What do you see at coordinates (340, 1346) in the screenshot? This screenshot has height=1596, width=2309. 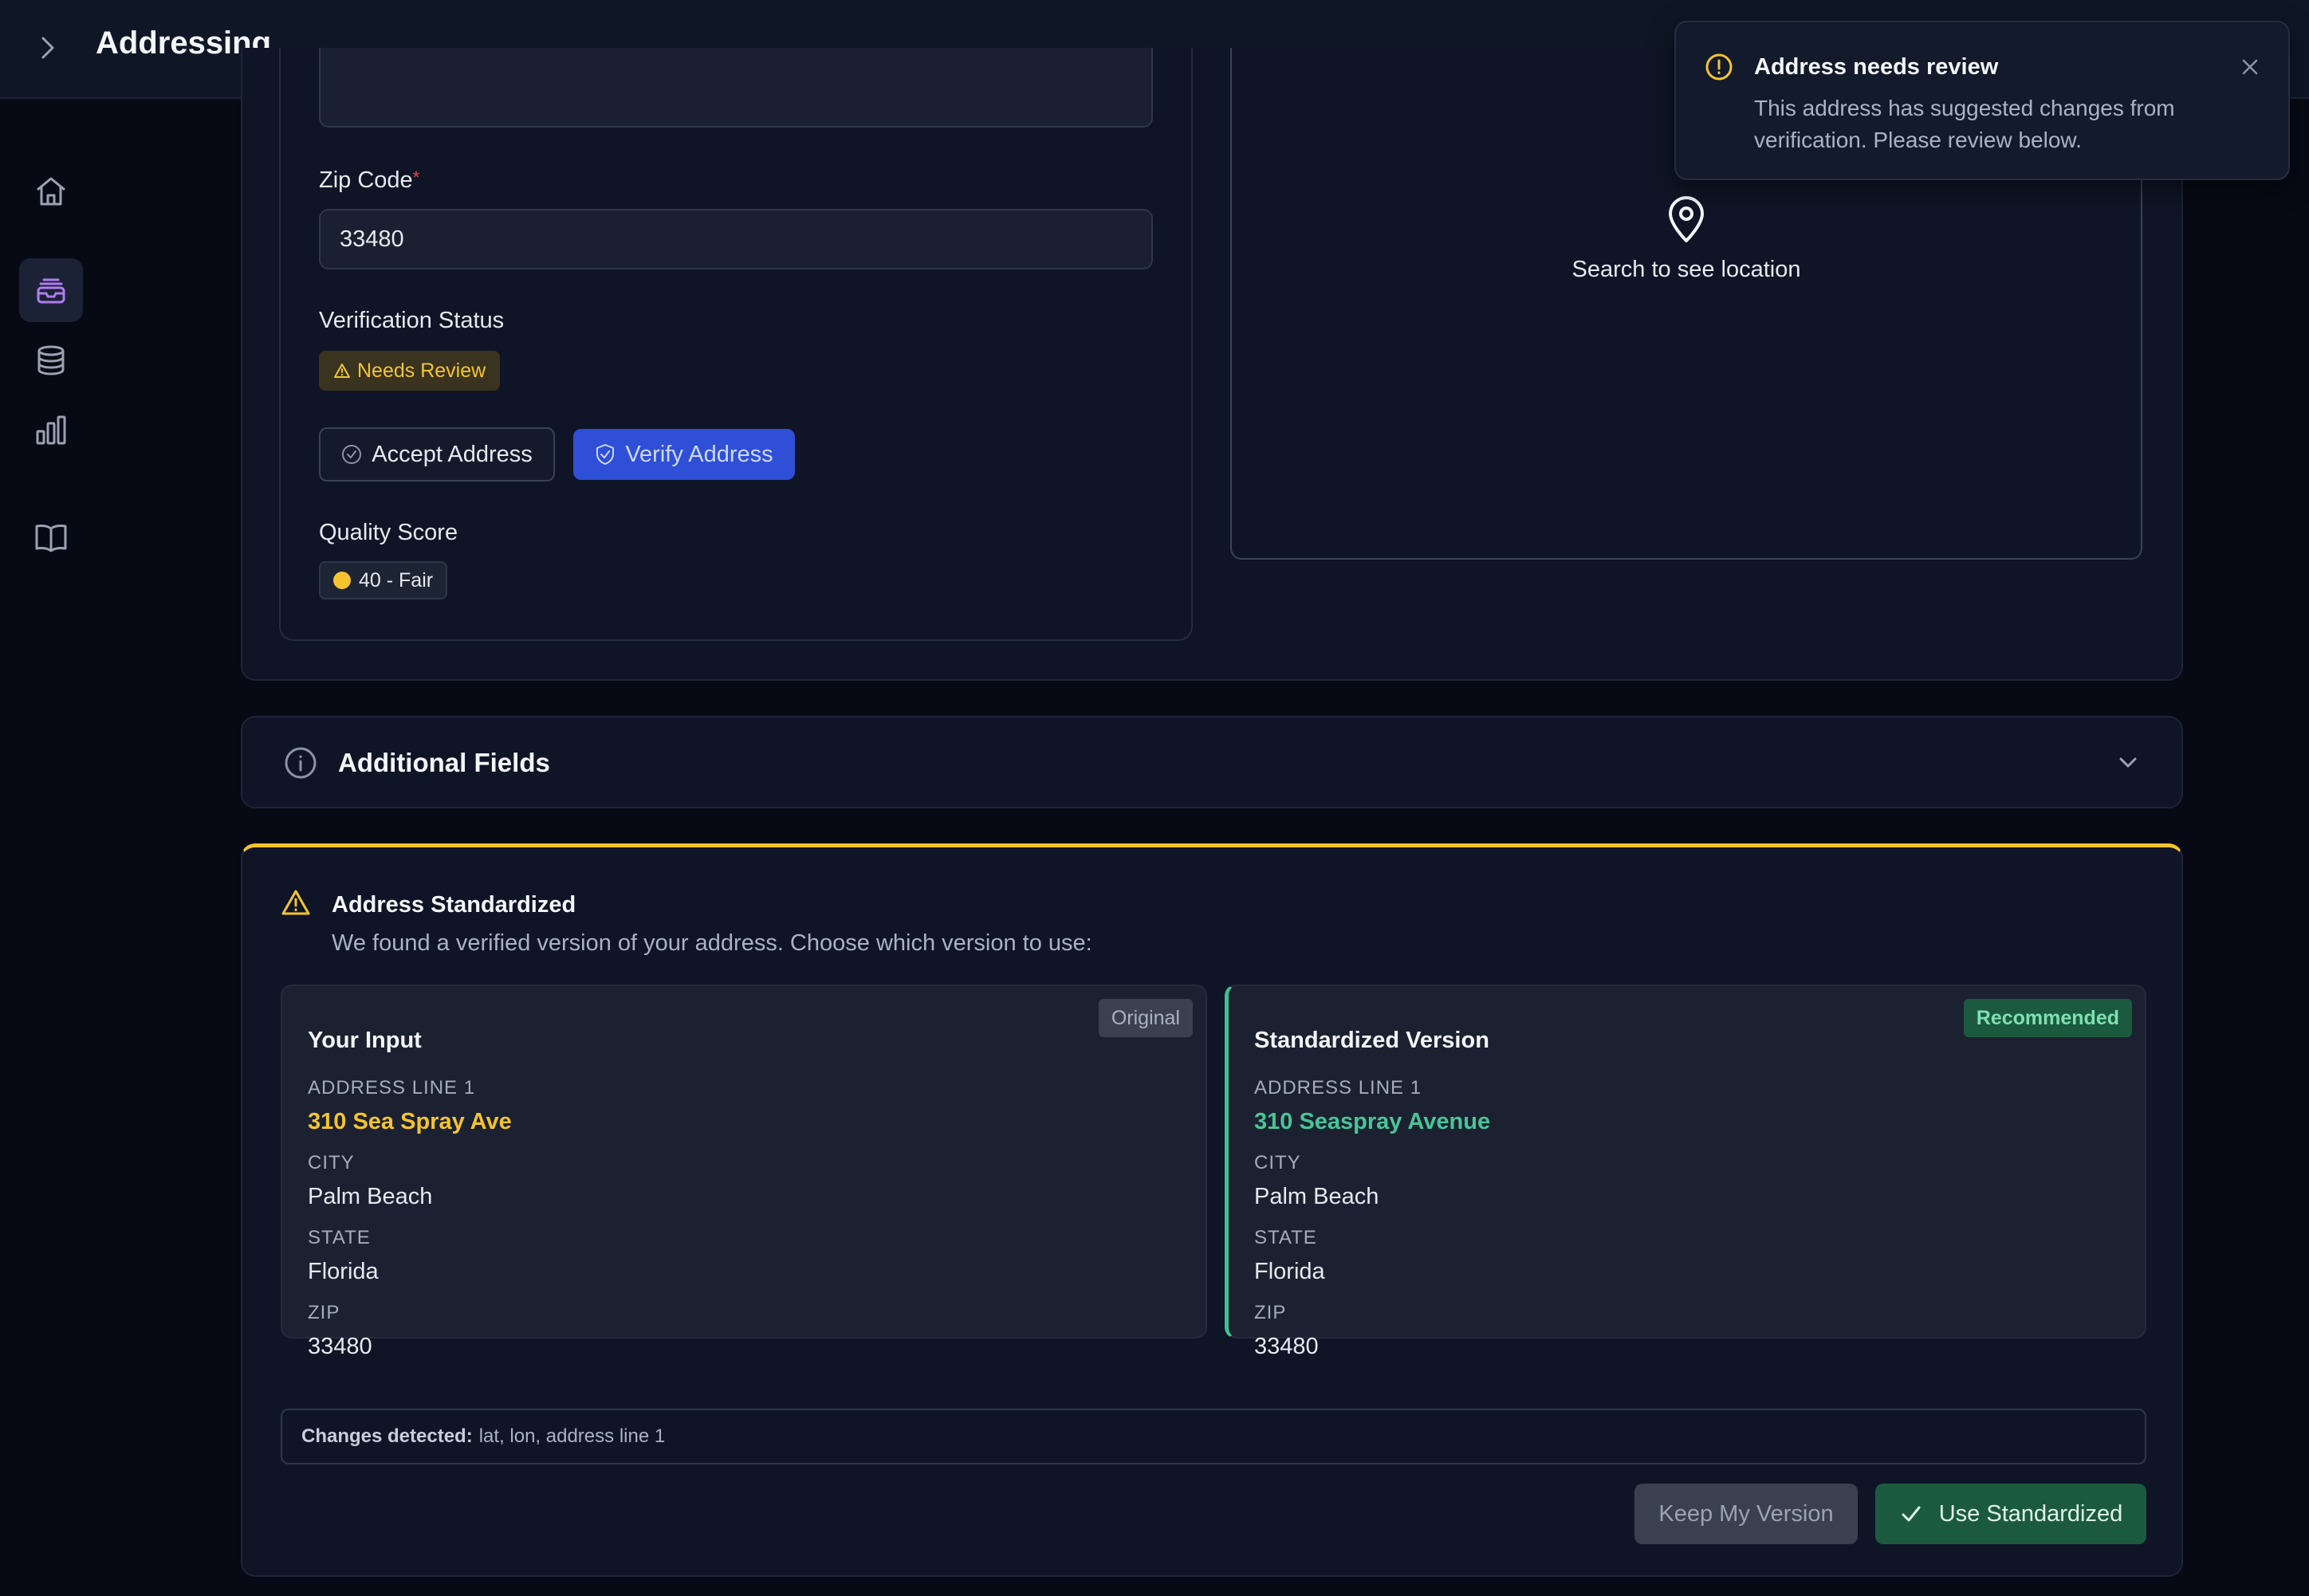 I see `original-zip: 33480` at bounding box center [340, 1346].